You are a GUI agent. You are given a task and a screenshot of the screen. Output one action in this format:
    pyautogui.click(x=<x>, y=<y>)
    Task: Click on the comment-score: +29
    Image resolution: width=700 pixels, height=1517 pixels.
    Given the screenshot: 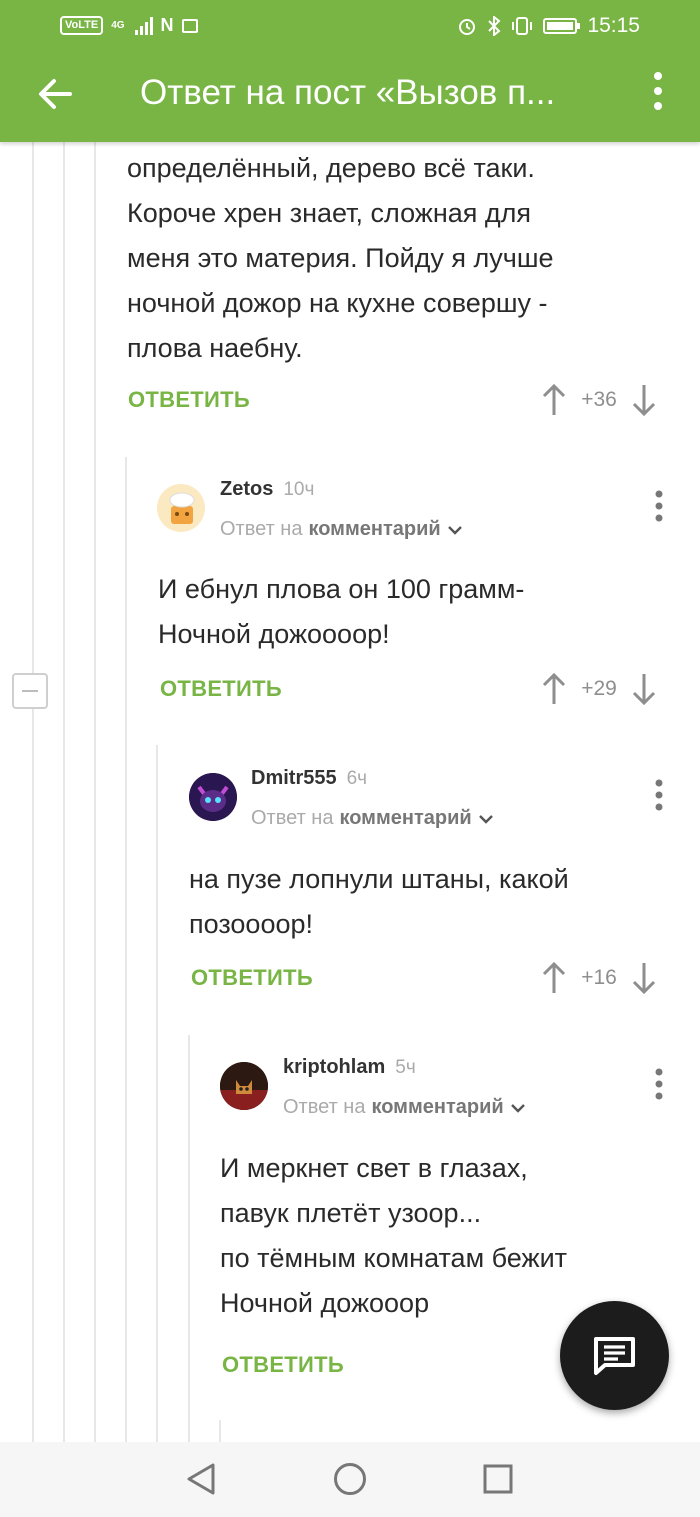 What is the action you would take?
    pyautogui.click(x=599, y=688)
    